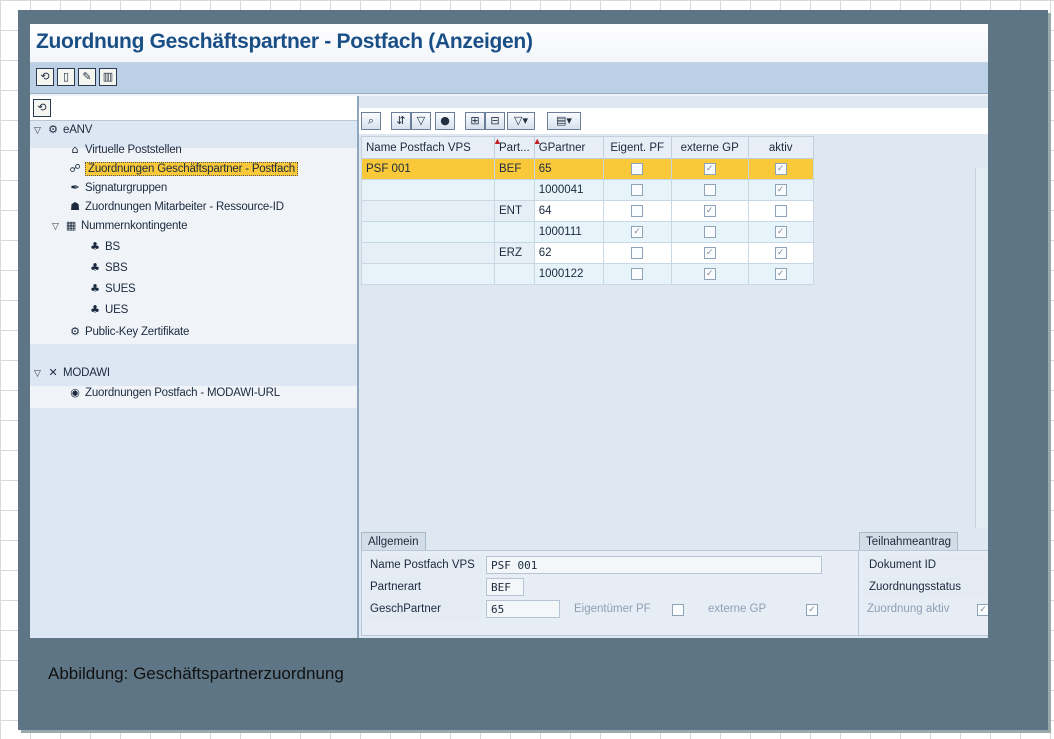 This screenshot has height=739, width=1054. Describe the element at coordinates (982, 610) in the screenshot. I see `zuordnung-aktiv-checkbox: ✓` at that location.